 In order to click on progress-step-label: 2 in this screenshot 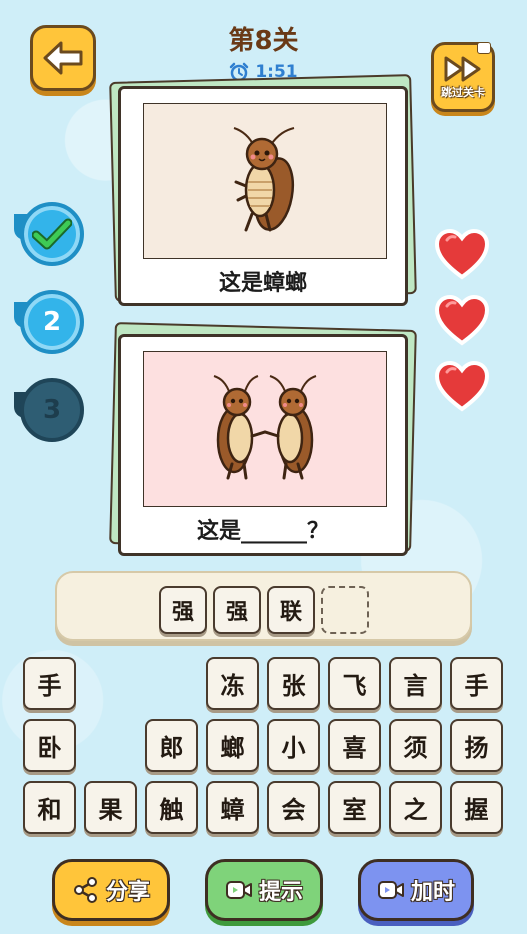, I will do `click(52, 322)`.